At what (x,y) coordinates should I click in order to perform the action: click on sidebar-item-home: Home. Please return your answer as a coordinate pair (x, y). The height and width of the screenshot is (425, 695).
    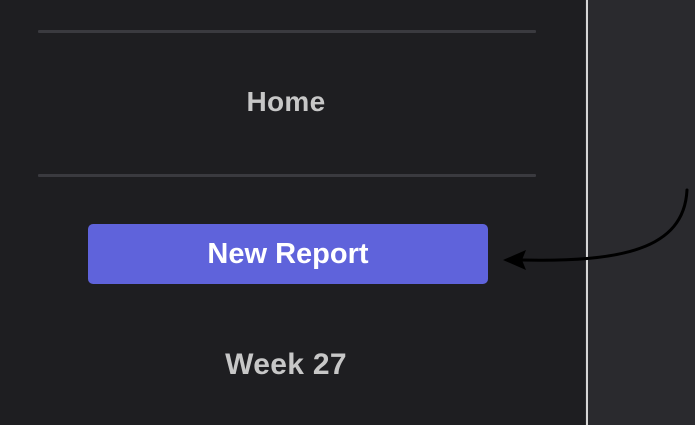
    Looking at the image, I should click on (286, 102).